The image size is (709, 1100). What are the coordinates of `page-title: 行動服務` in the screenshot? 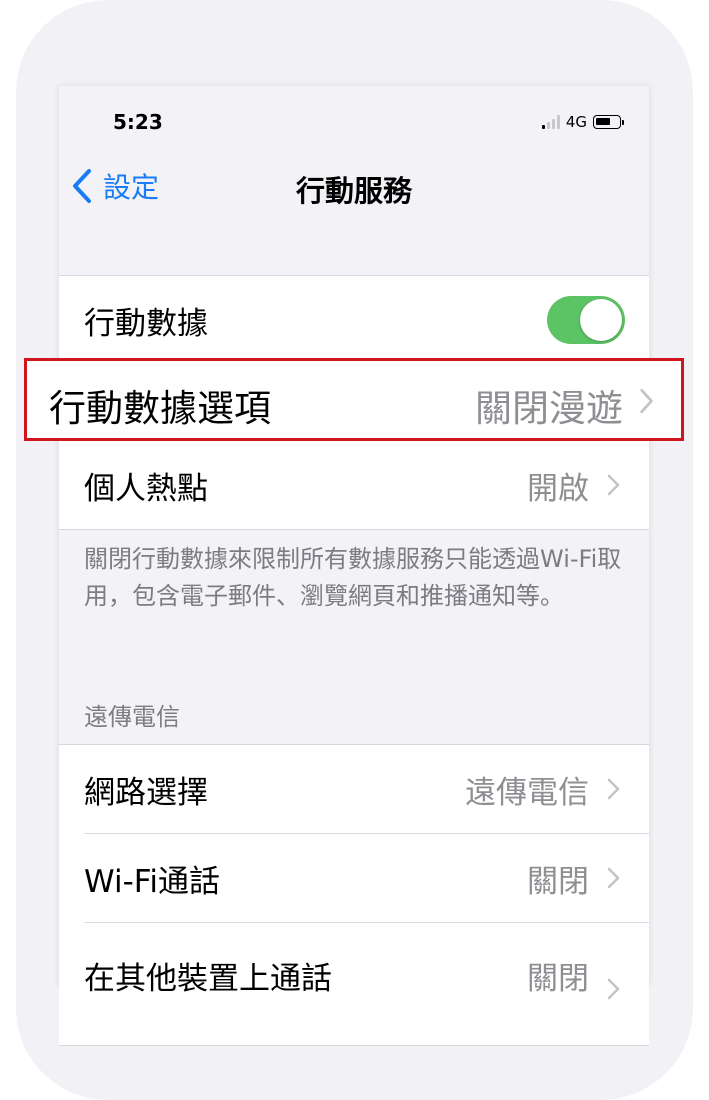 It's located at (353, 191).